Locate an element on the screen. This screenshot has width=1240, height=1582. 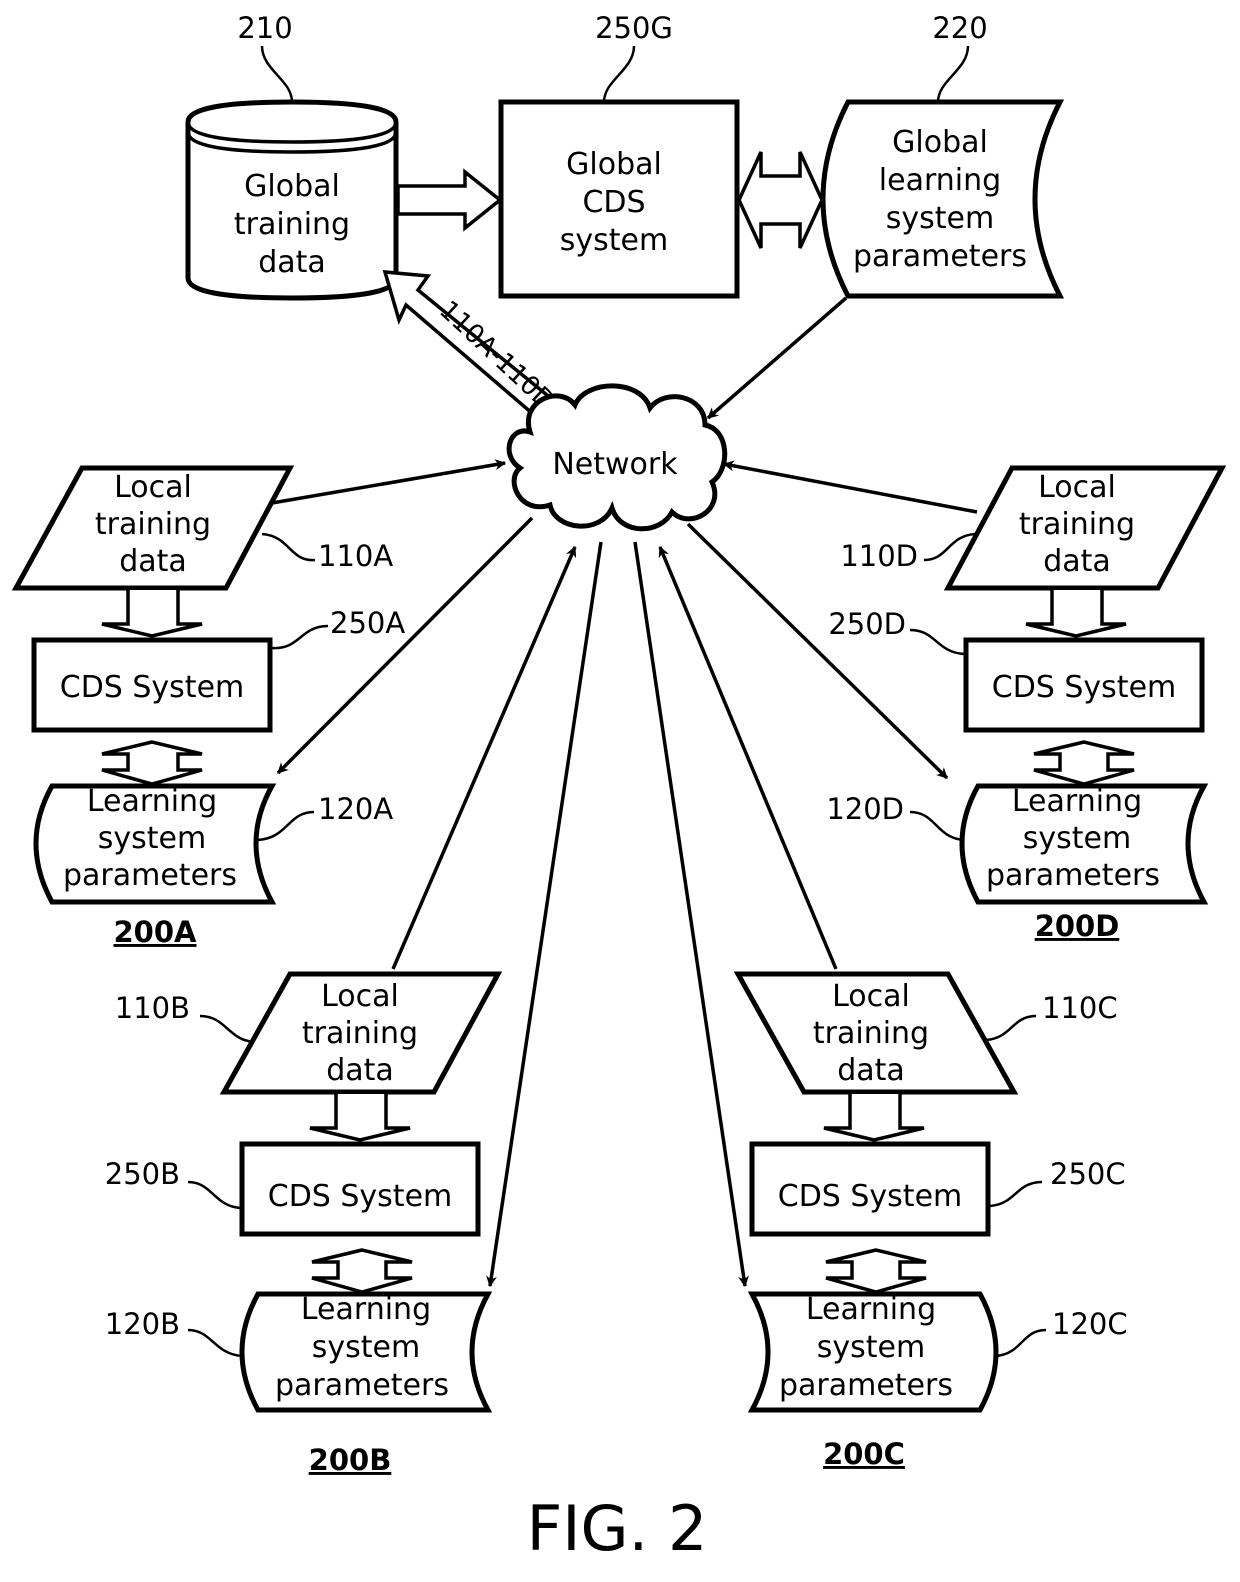
ref-250g: 250G is located at coordinates (634, 28).